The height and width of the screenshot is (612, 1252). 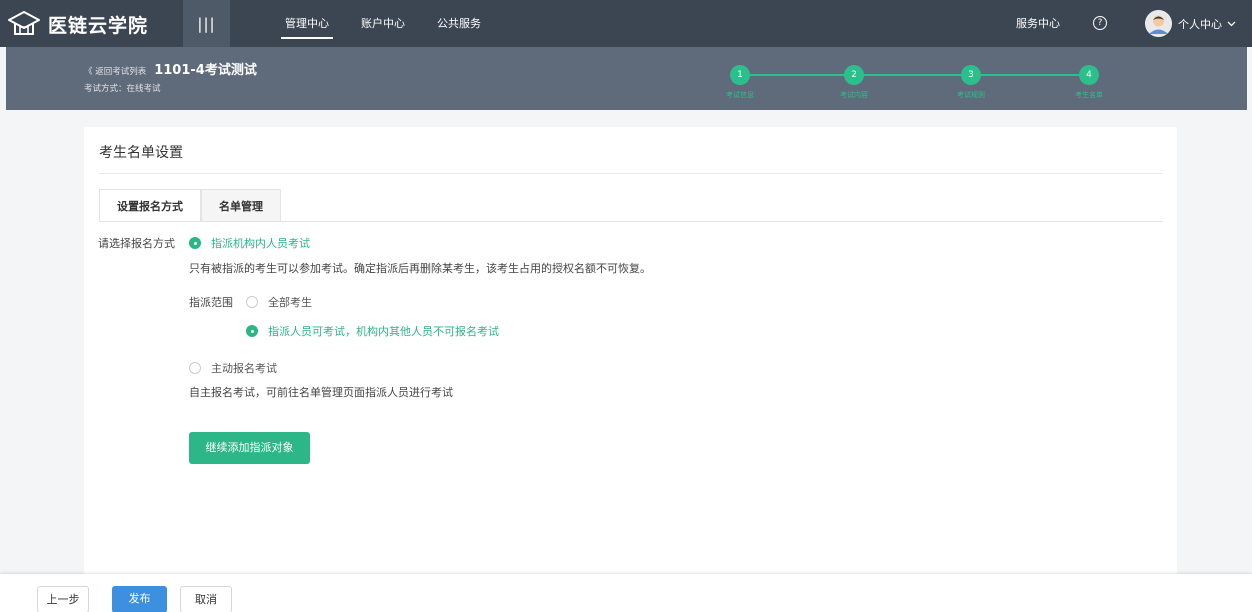 I want to click on radio-assign-internal: 指派机构内人员考试, so click(x=249, y=243).